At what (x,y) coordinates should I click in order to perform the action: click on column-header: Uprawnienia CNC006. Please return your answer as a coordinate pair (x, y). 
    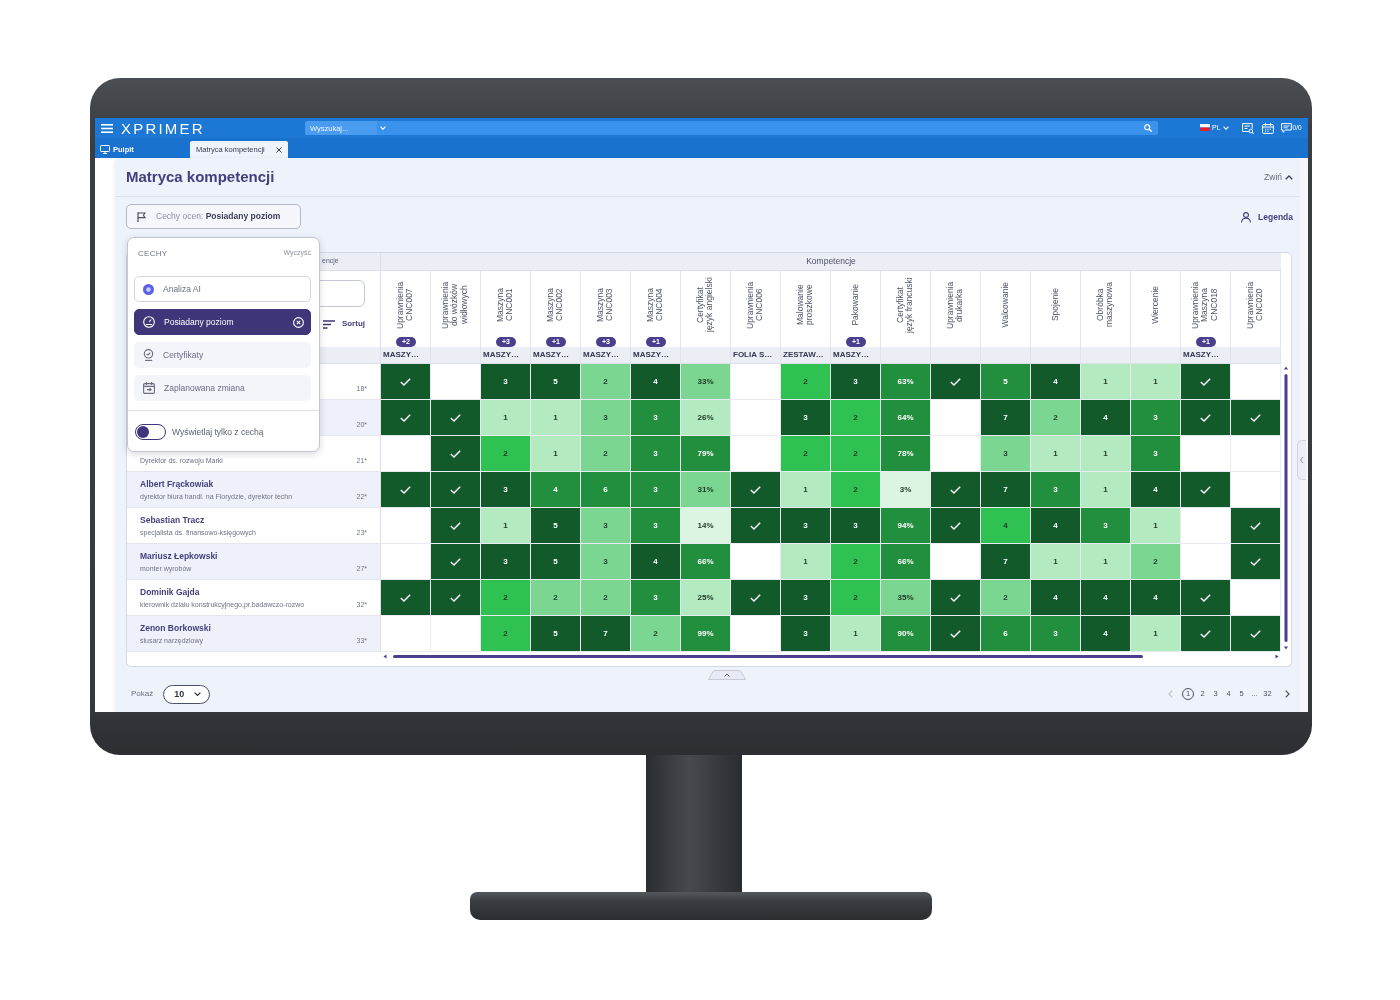
    Looking at the image, I should click on (755, 305).